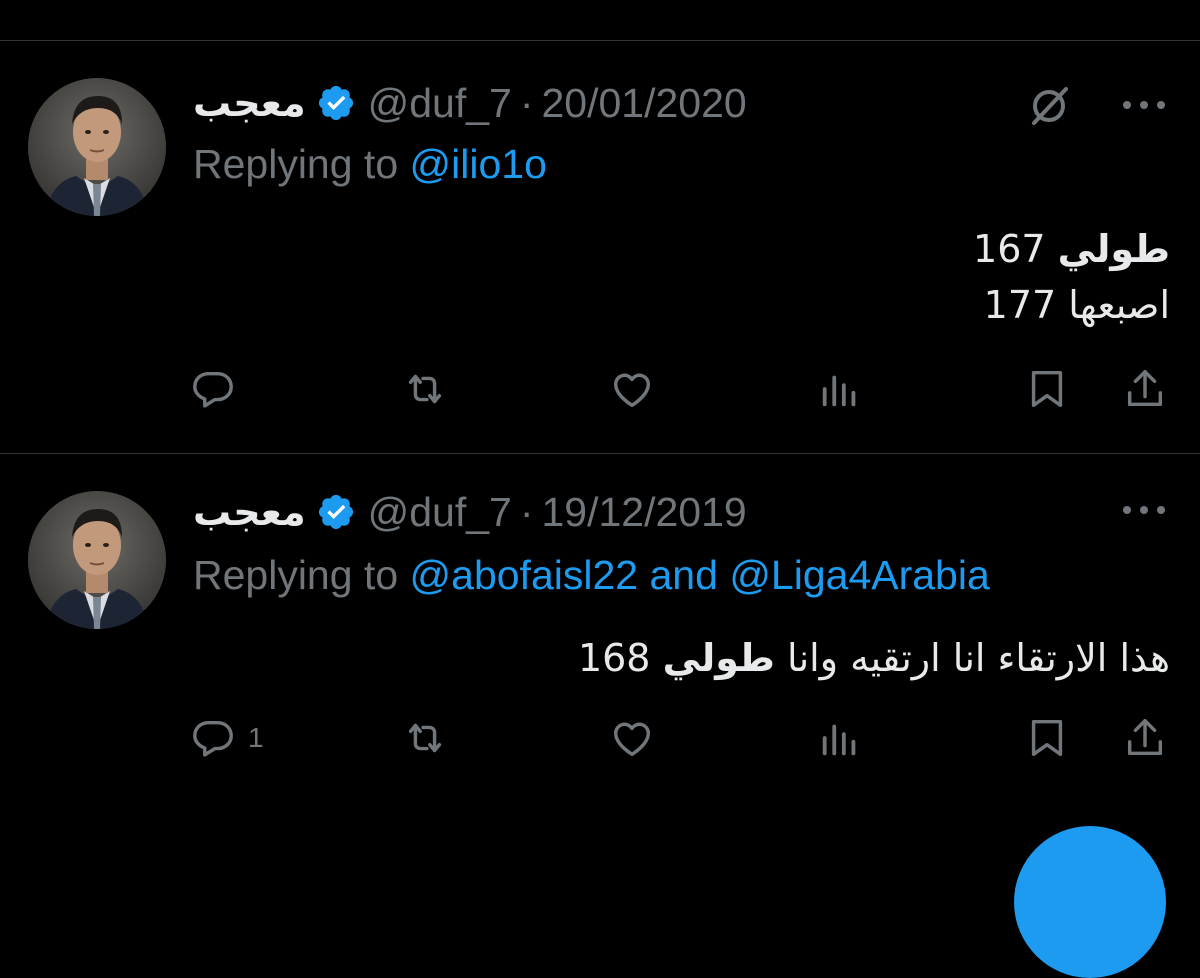 This screenshot has width=1200, height=978. I want to click on compose-button, so click(1090, 902).